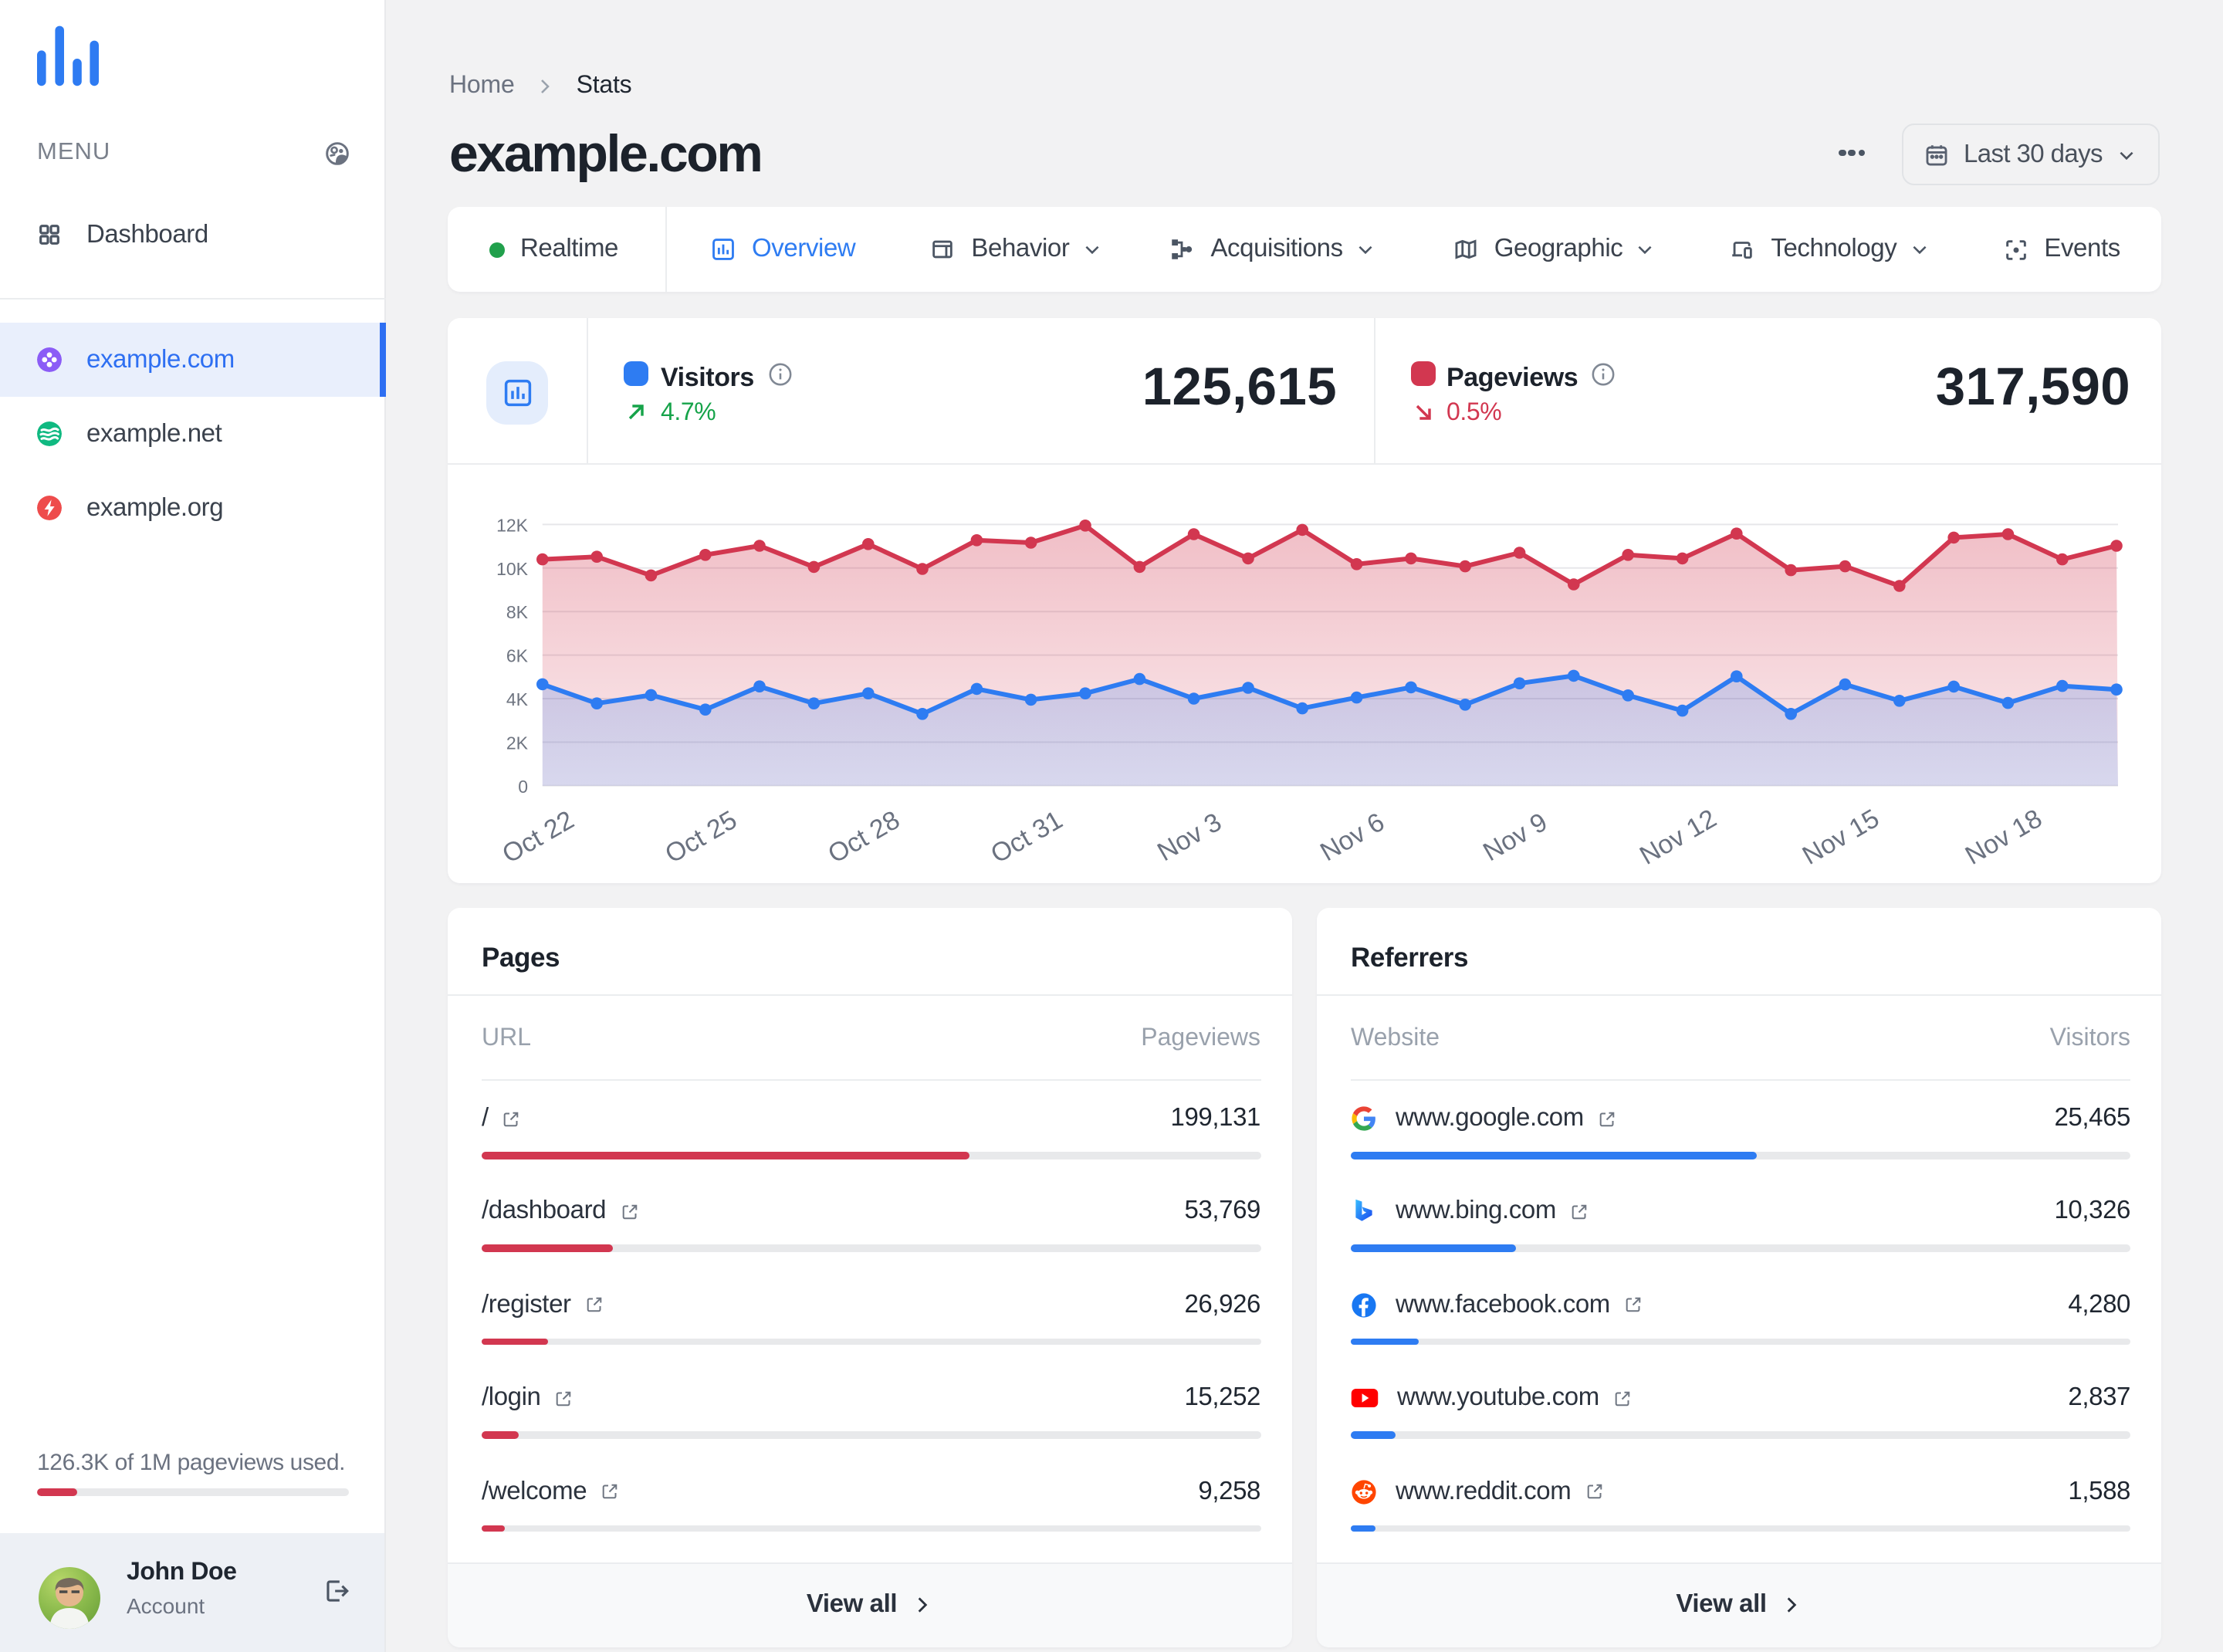 The height and width of the screenshot is (1652, 2223). I want to click on svg-text: Nov 18, so click(2004, 837).